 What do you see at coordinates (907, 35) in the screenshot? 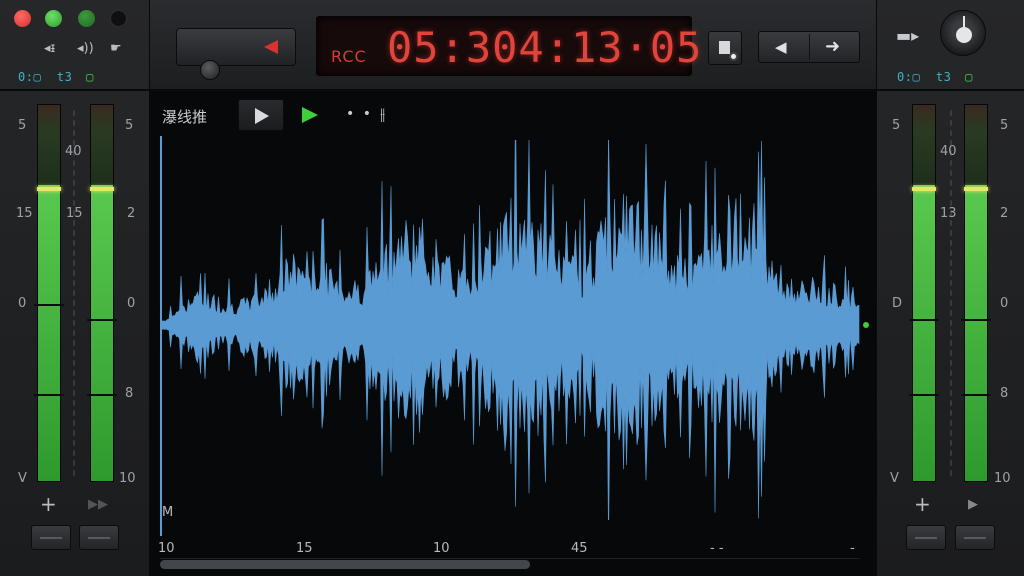
I see `input-selector-icon: ▬▸` at bounding box center [907, 35].